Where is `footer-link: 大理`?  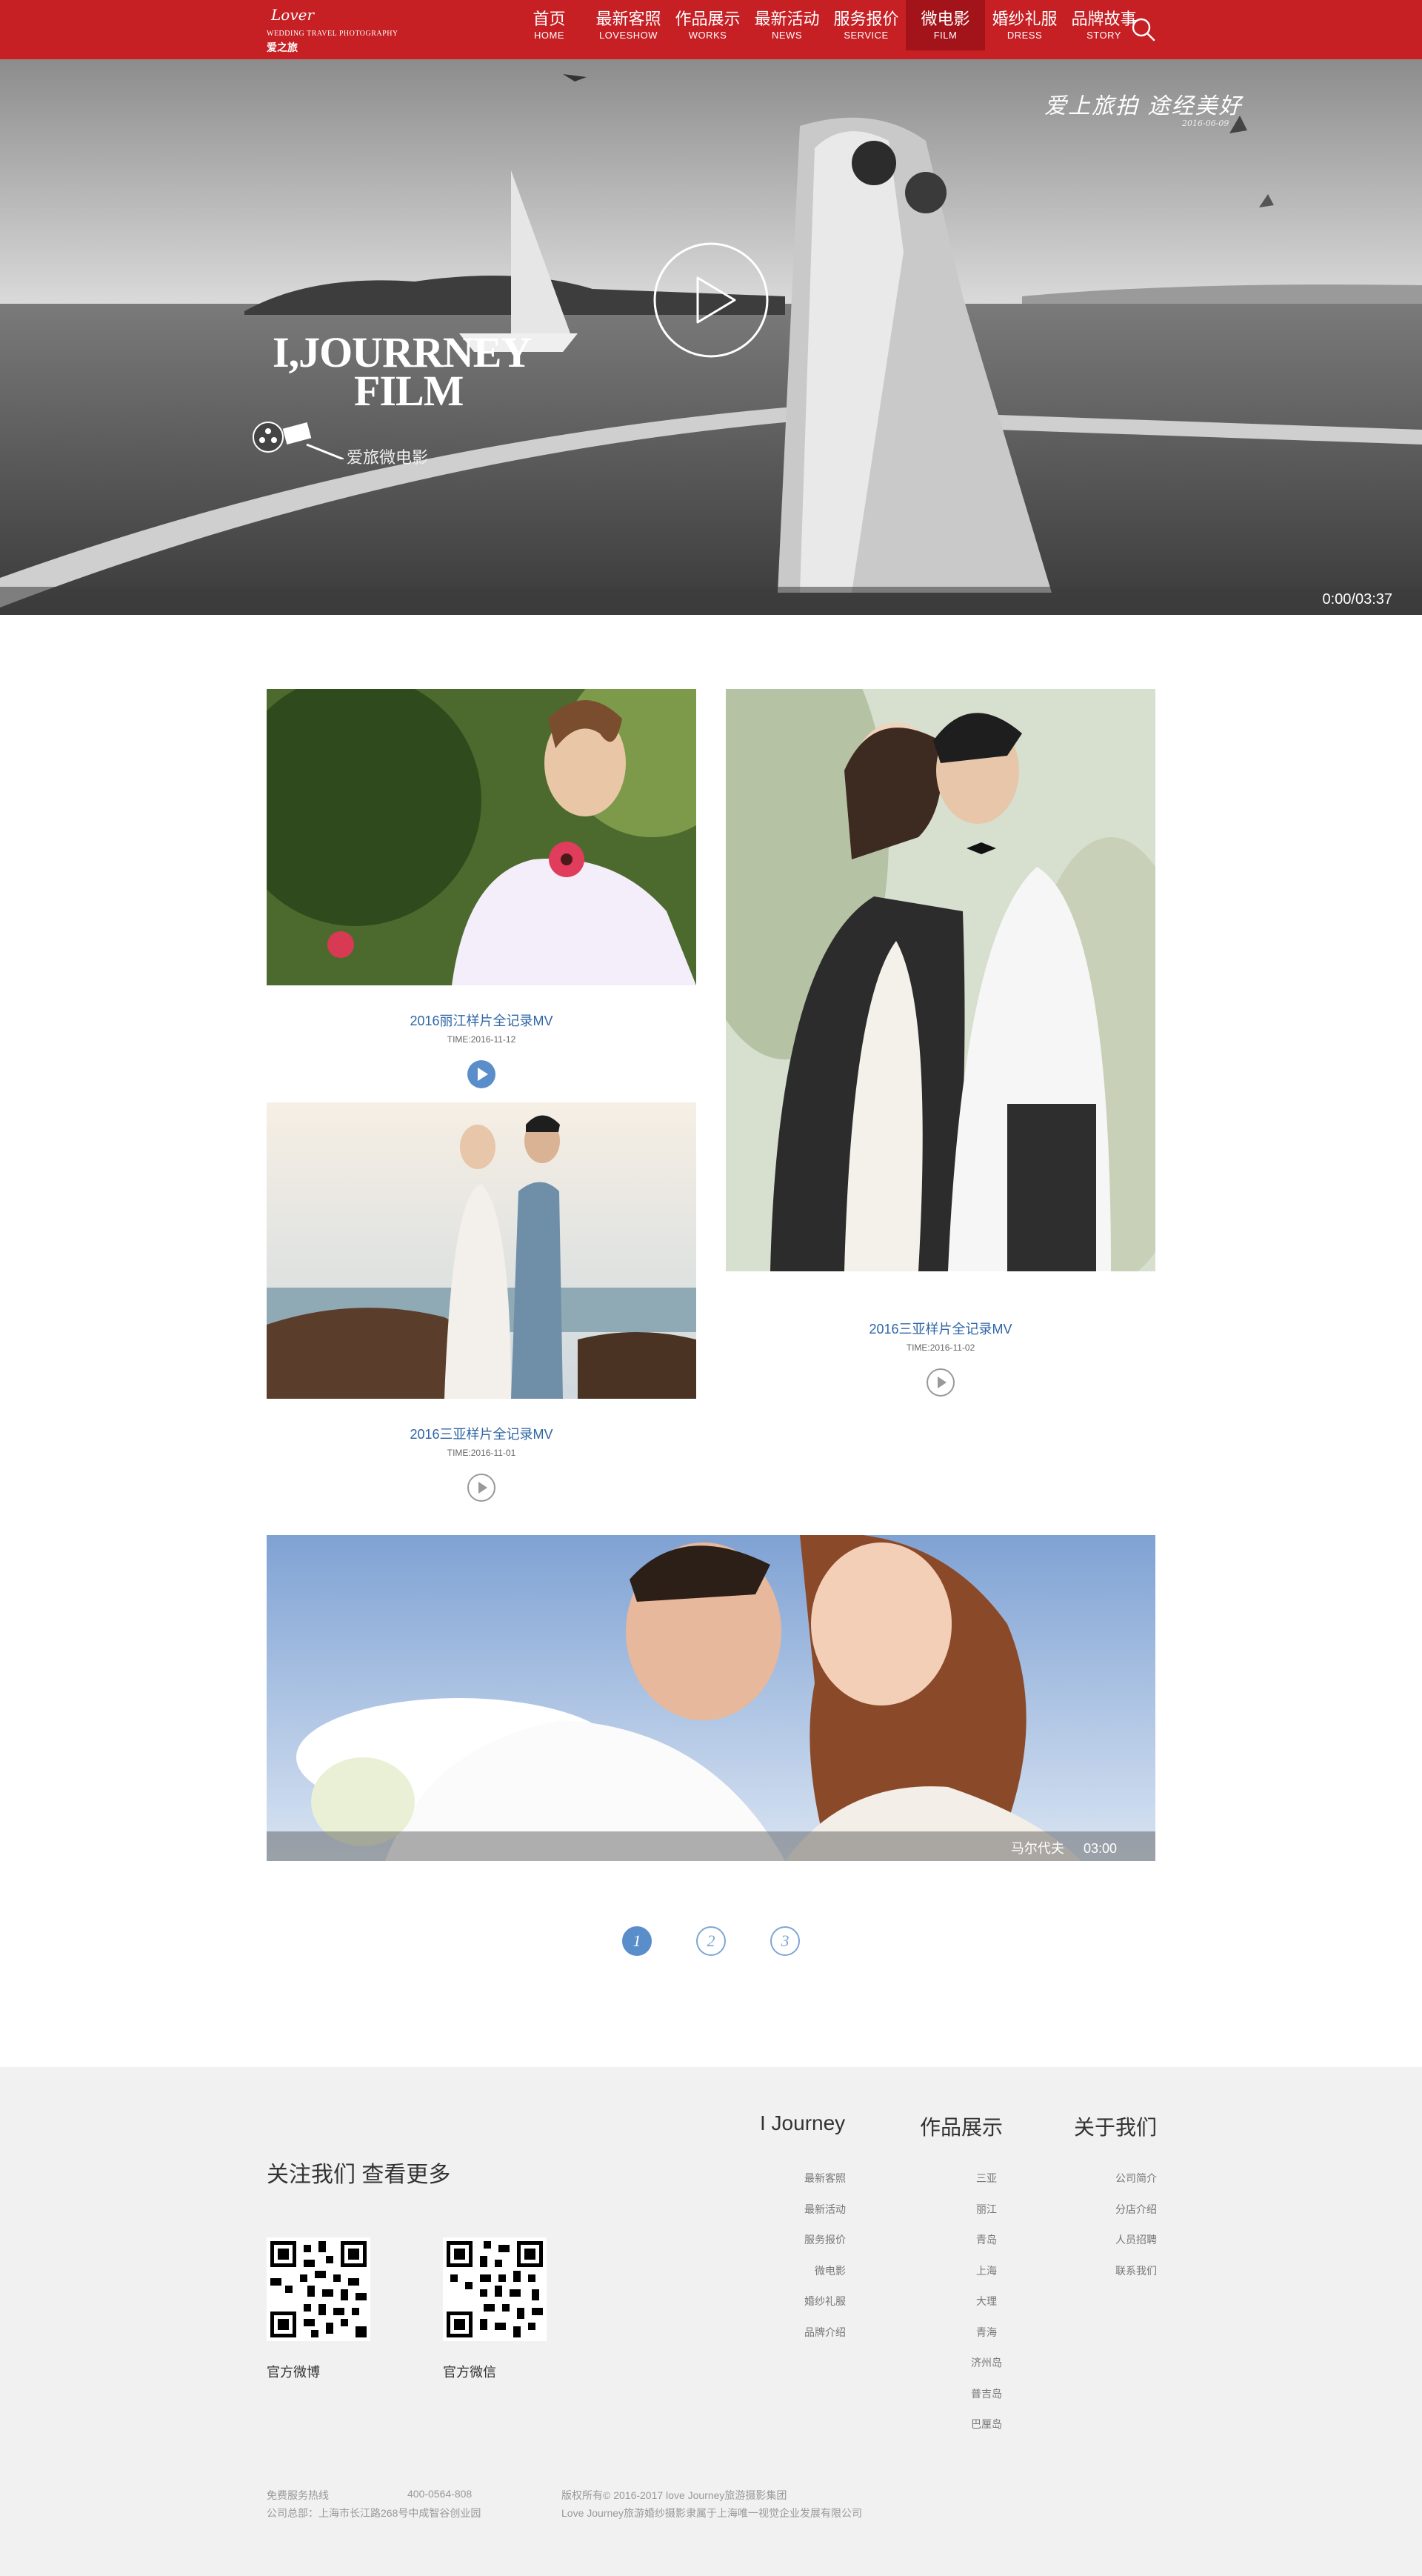
footer-link: 大理 is located at coordinates (986, 2301).